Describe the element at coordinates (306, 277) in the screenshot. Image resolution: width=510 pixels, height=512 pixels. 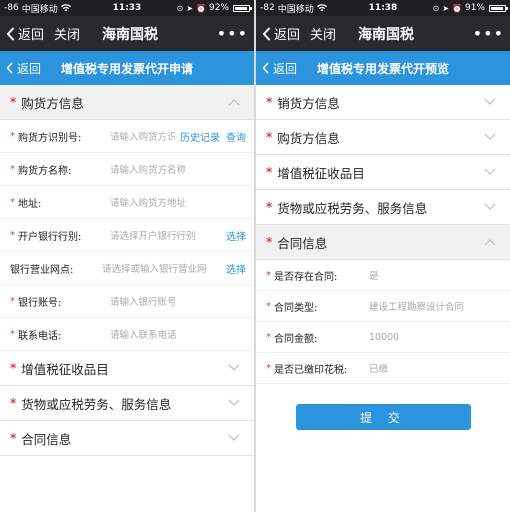
I see `field-label: 是否存在合同:` at that location.